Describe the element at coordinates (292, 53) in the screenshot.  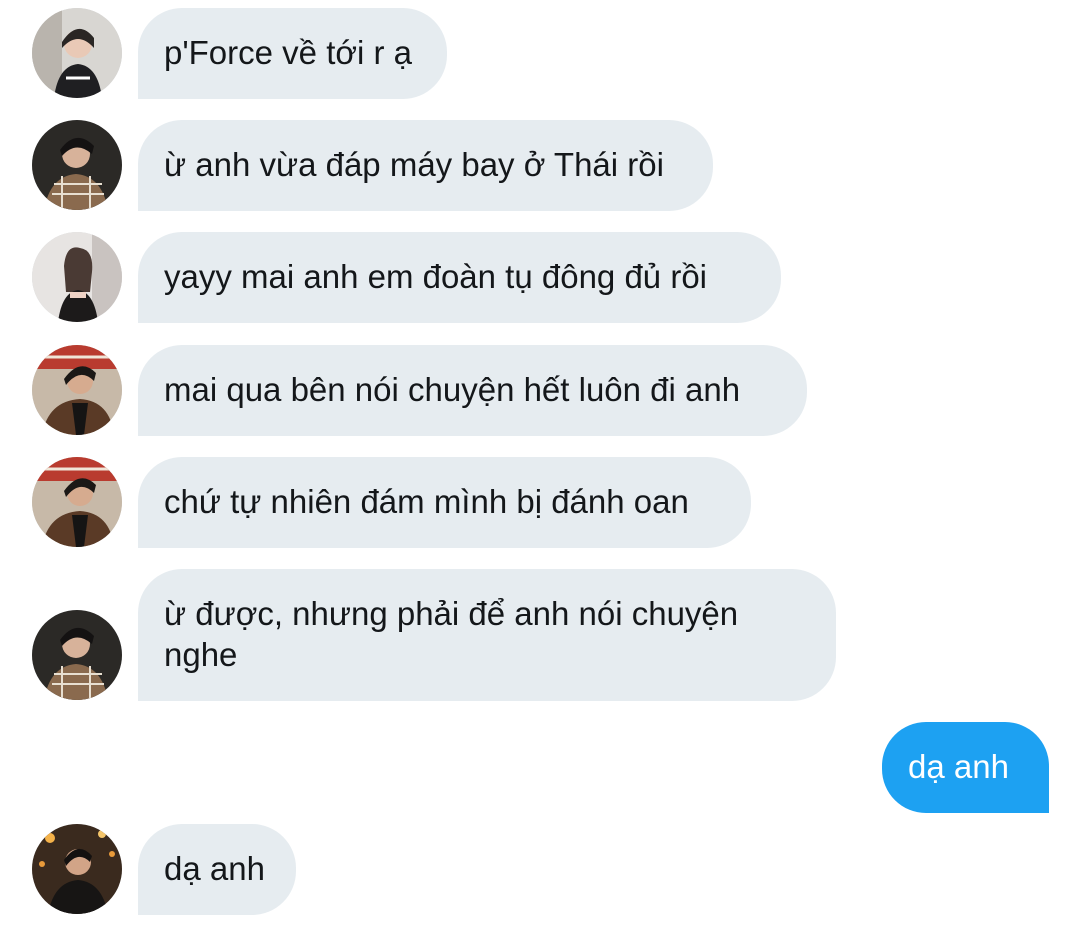
I see `message-bubble: p'Force về tới r ạ` at that location.